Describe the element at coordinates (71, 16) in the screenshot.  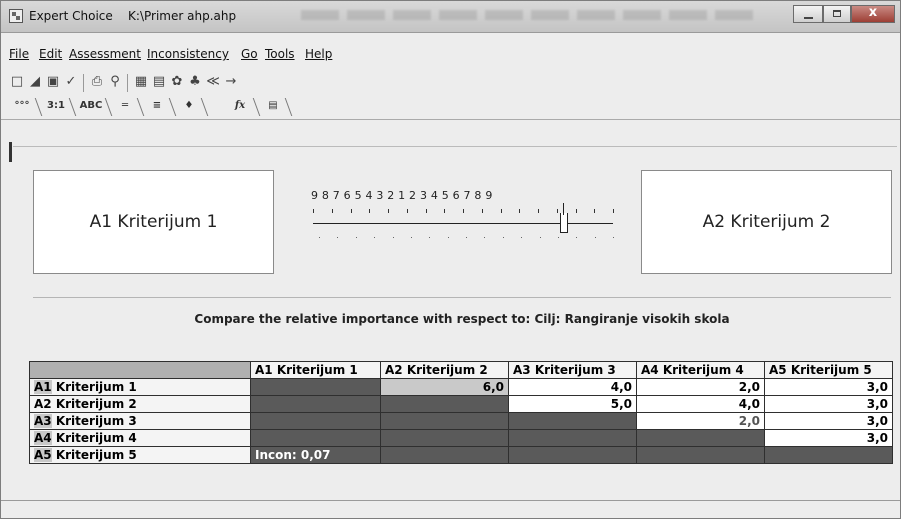
I see `app-name: Expert Choice` at that location.